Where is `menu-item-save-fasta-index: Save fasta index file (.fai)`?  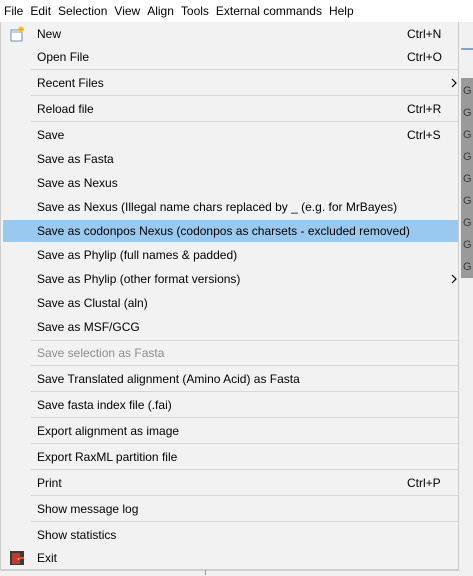
menu-item-save-fasta-index: Save fasta index file (.fai) is located at coordinates (230, 405).